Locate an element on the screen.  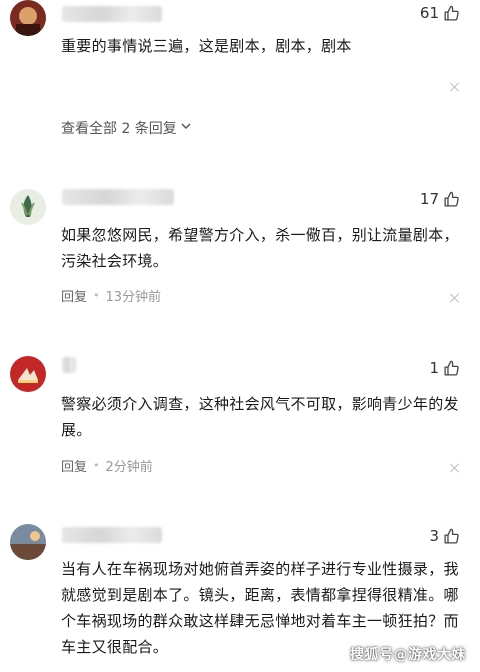
like-count: 1 is located at coordinates (434, 368).